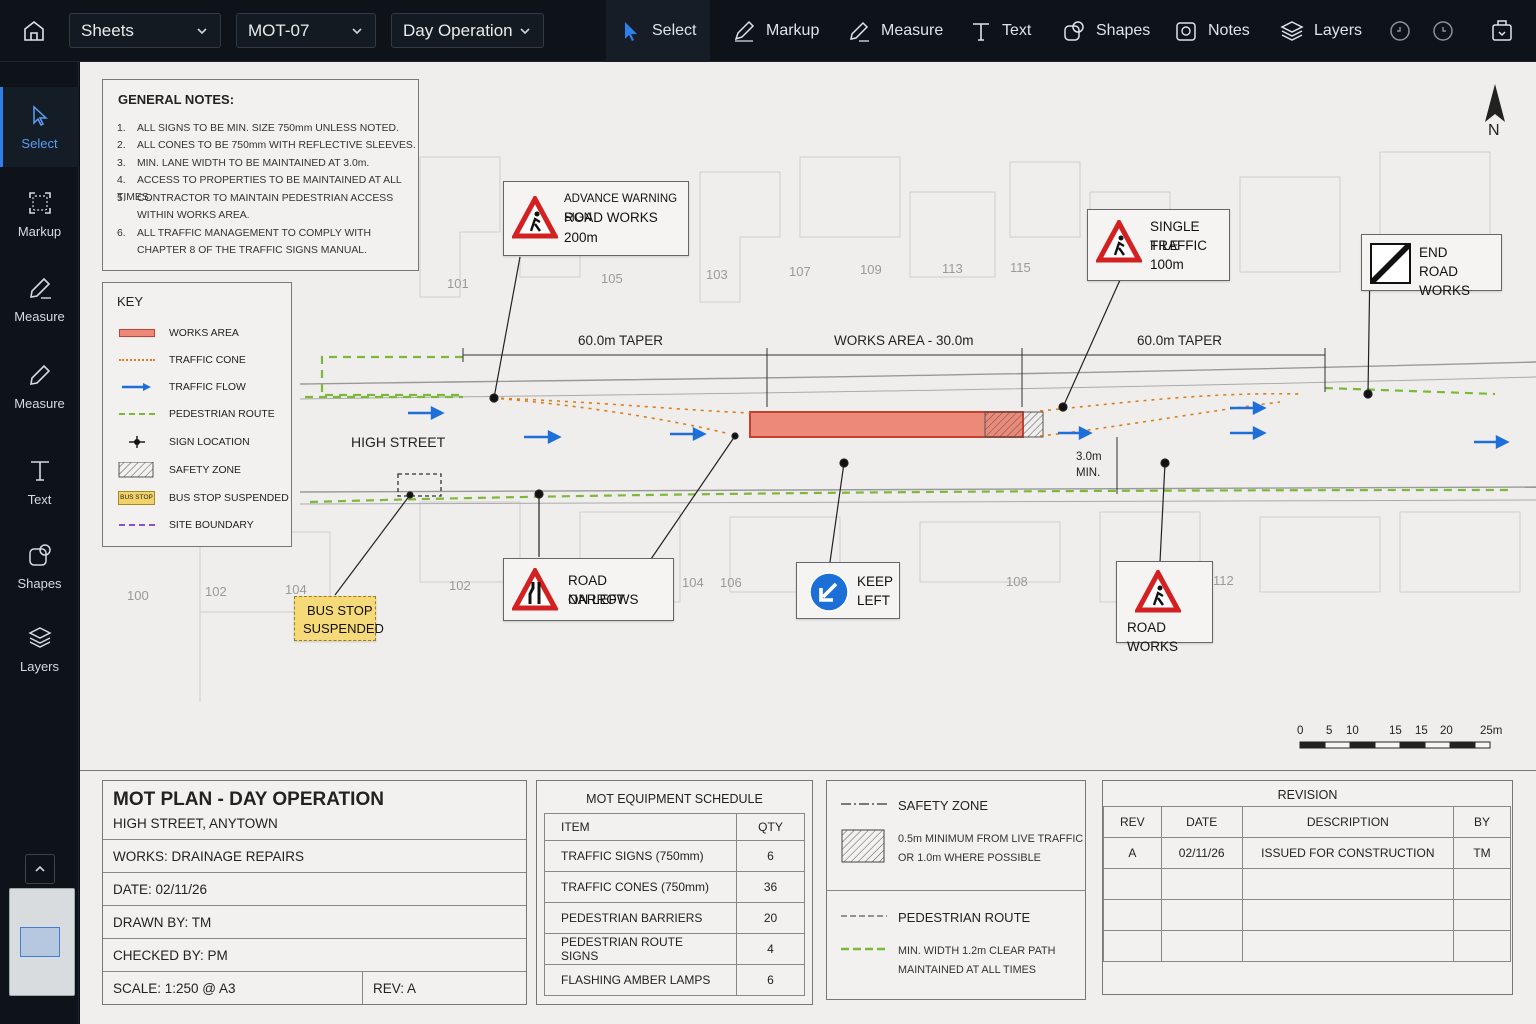  Describe the element at coordinates (674, 918) in the screenshot. I see `table-row: PEDESTRIAN BARRIERS 20` at that location.